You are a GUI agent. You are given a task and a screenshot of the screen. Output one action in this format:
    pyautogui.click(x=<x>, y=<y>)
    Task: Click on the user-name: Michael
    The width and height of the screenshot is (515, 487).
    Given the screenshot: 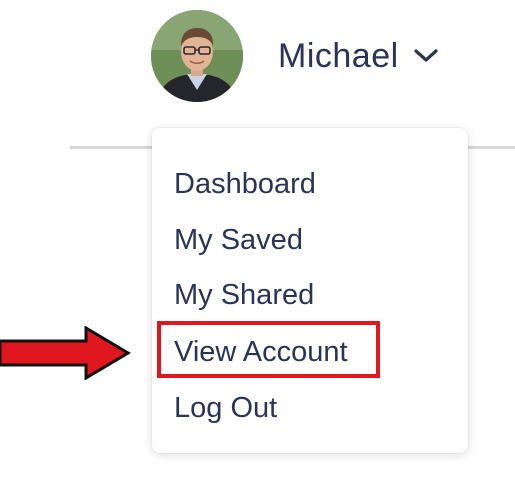 What is the action you would take?
    pyautogui.click(x=338, y=55)
    